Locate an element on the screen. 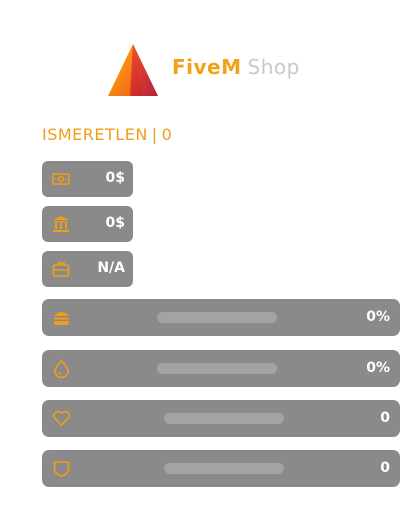 Image resolution: width=415 pixels, height=510 pixels. job-value: N/A is located at coordinates (111, 268).